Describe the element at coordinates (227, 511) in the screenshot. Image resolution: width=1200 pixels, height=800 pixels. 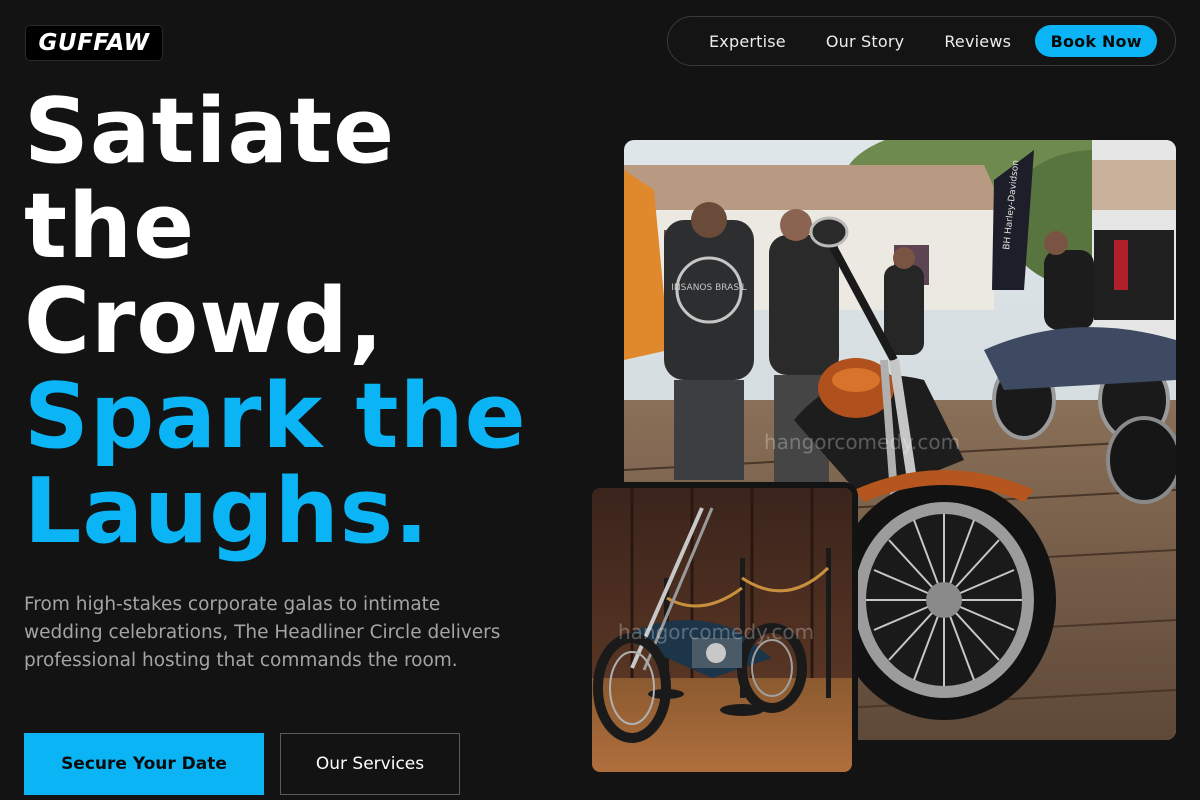
I see `headline-line-5: Laughs.` at that location.